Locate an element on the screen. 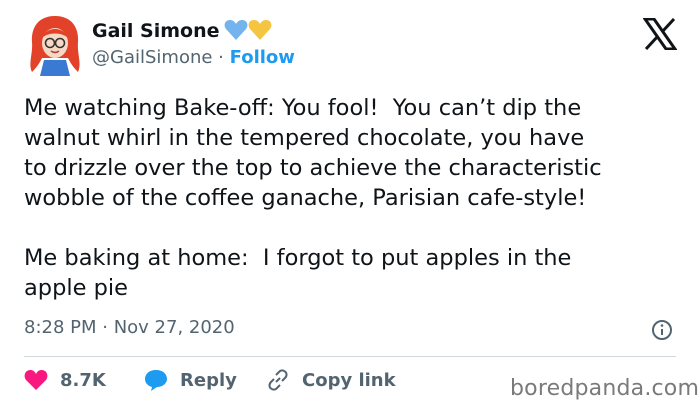 This screenshot has height=410, width=700. avatar is located at coordinates (55, 46).